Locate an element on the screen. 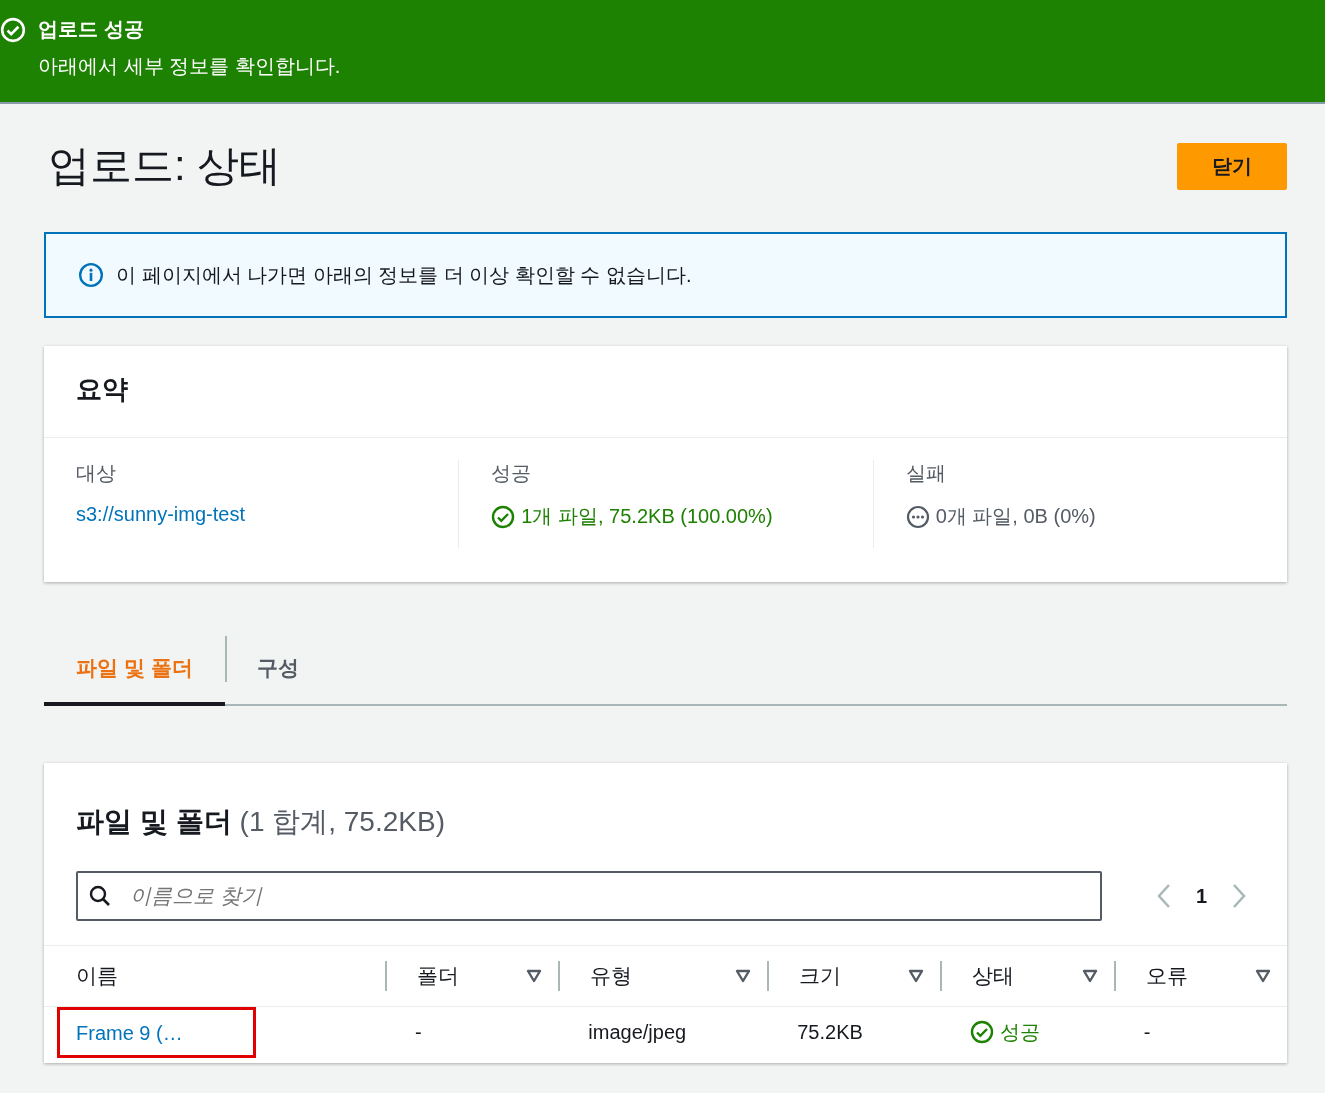  search-field: 이름으로 찾기 is located at coordinates (589, 896).